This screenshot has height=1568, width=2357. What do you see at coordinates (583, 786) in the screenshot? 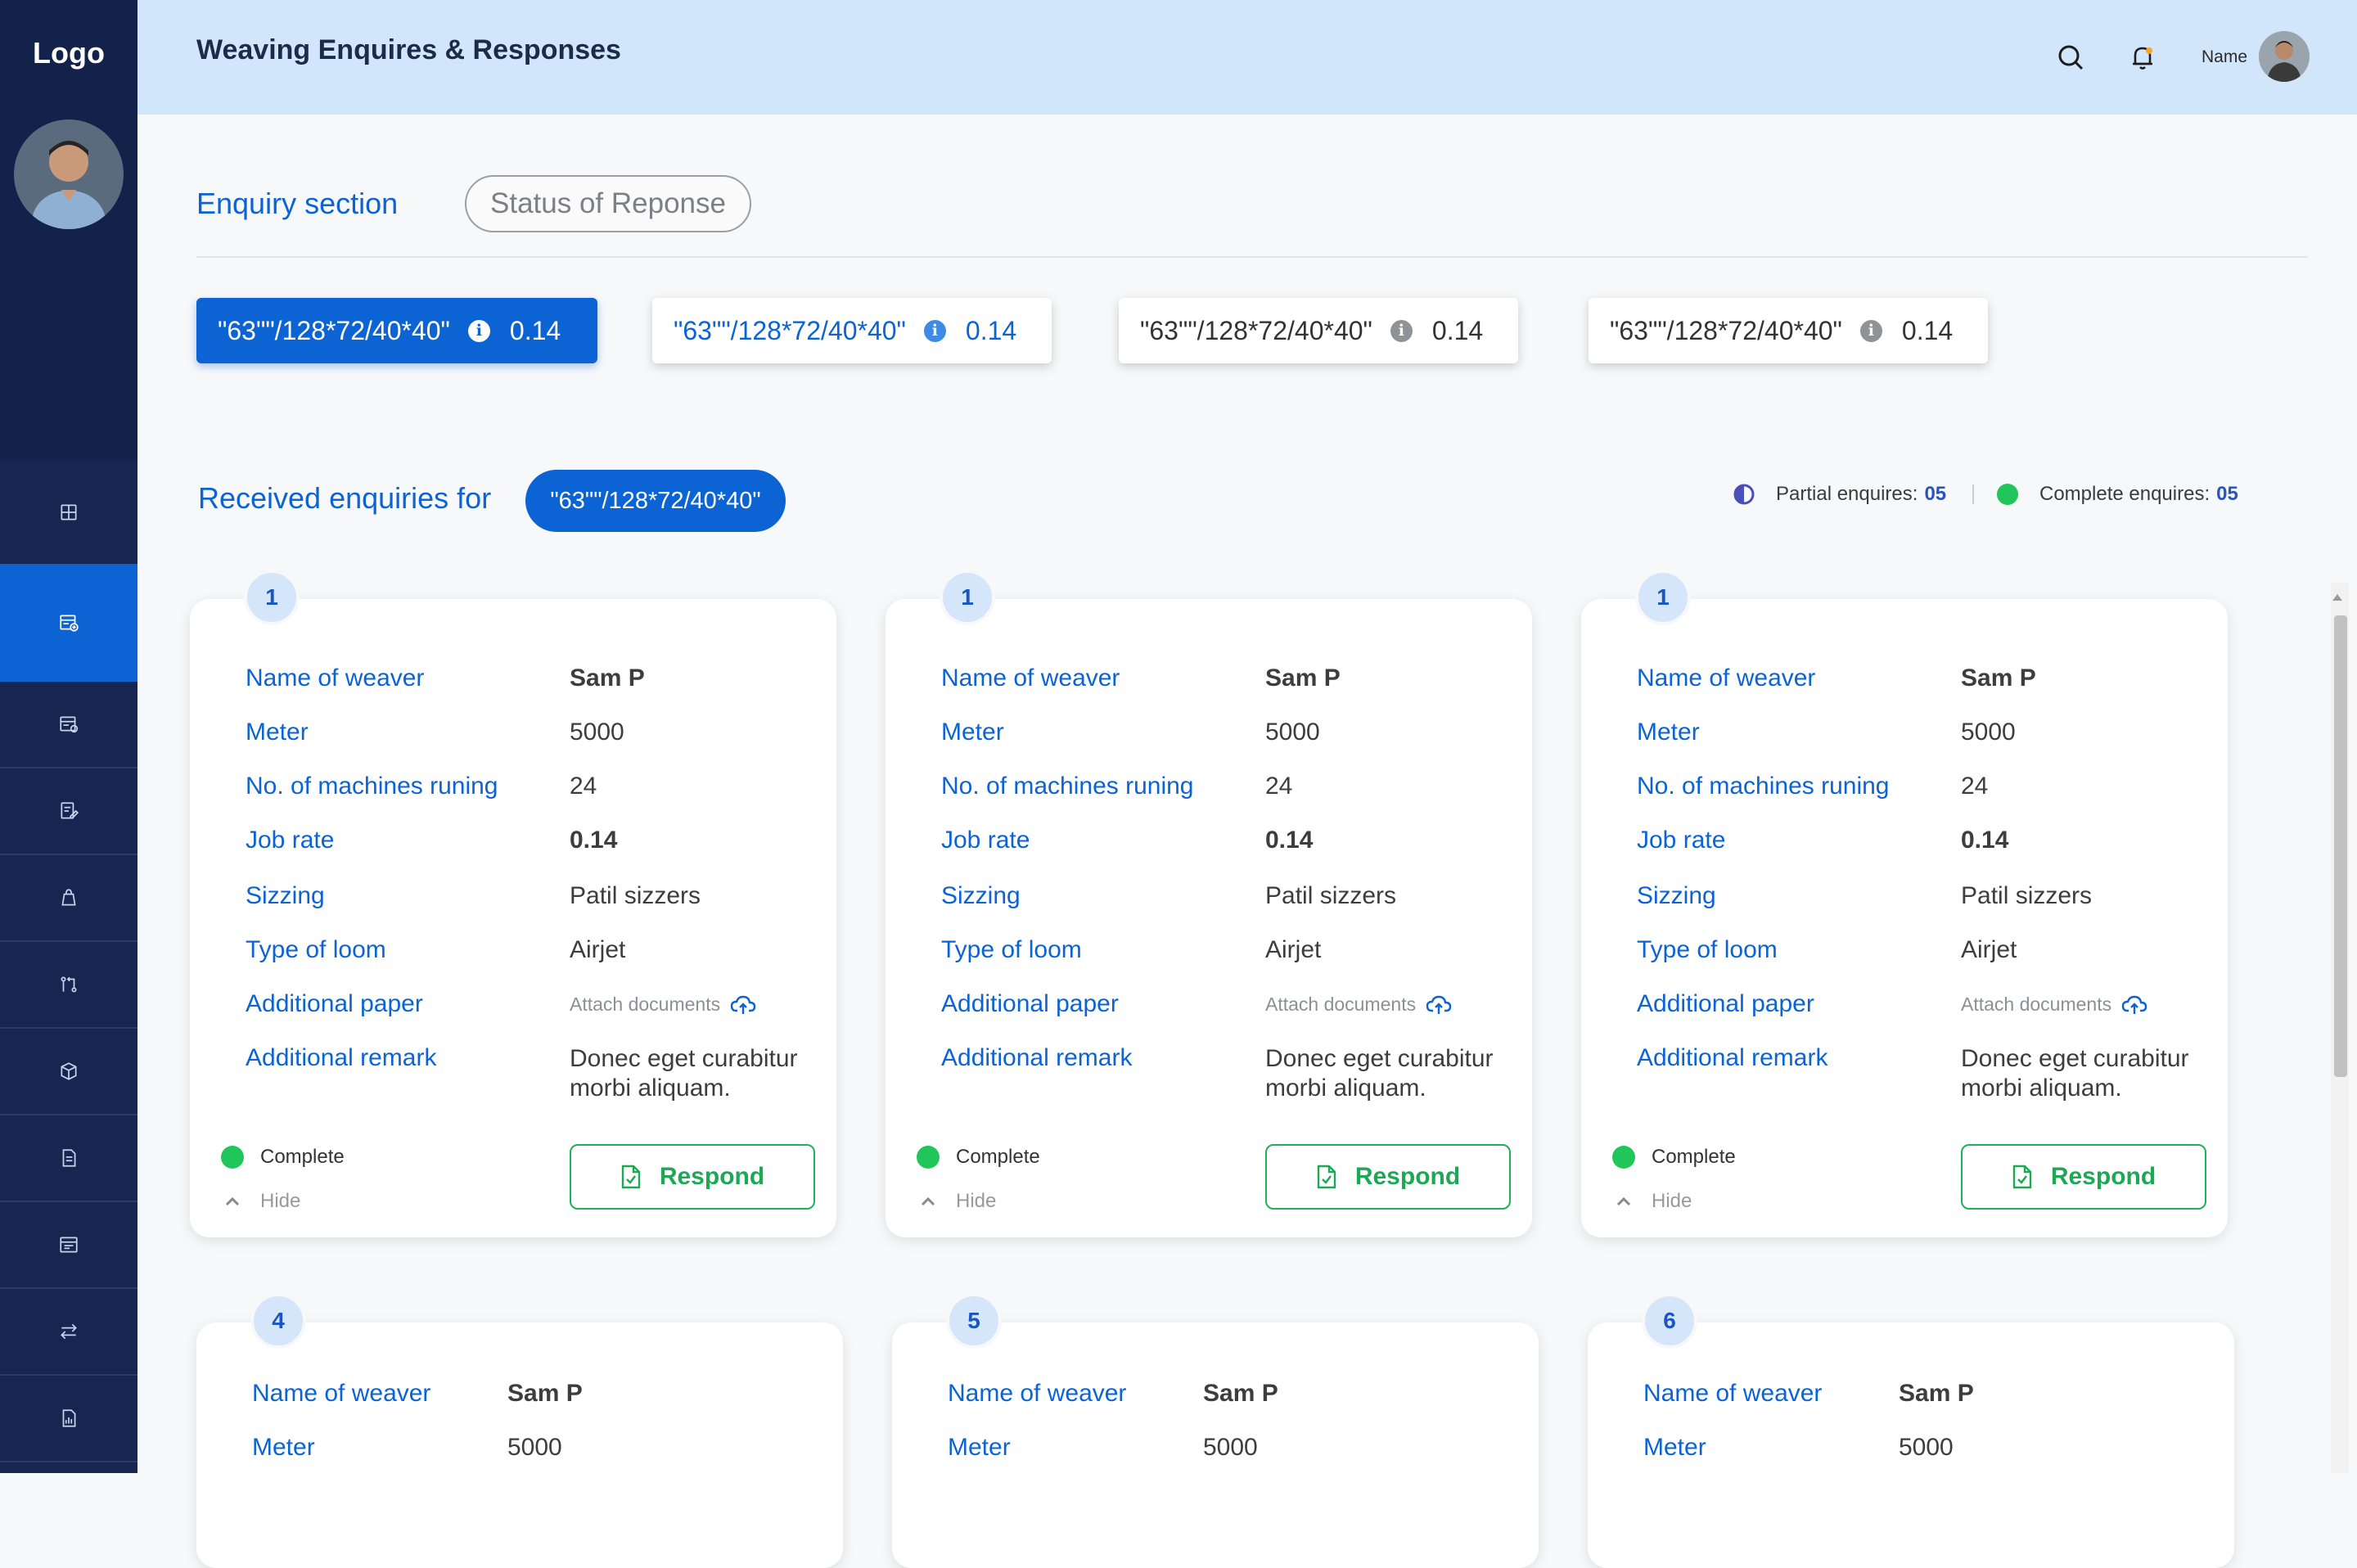
I see `field-value-machines: 24` at bounding box center [583, 786].